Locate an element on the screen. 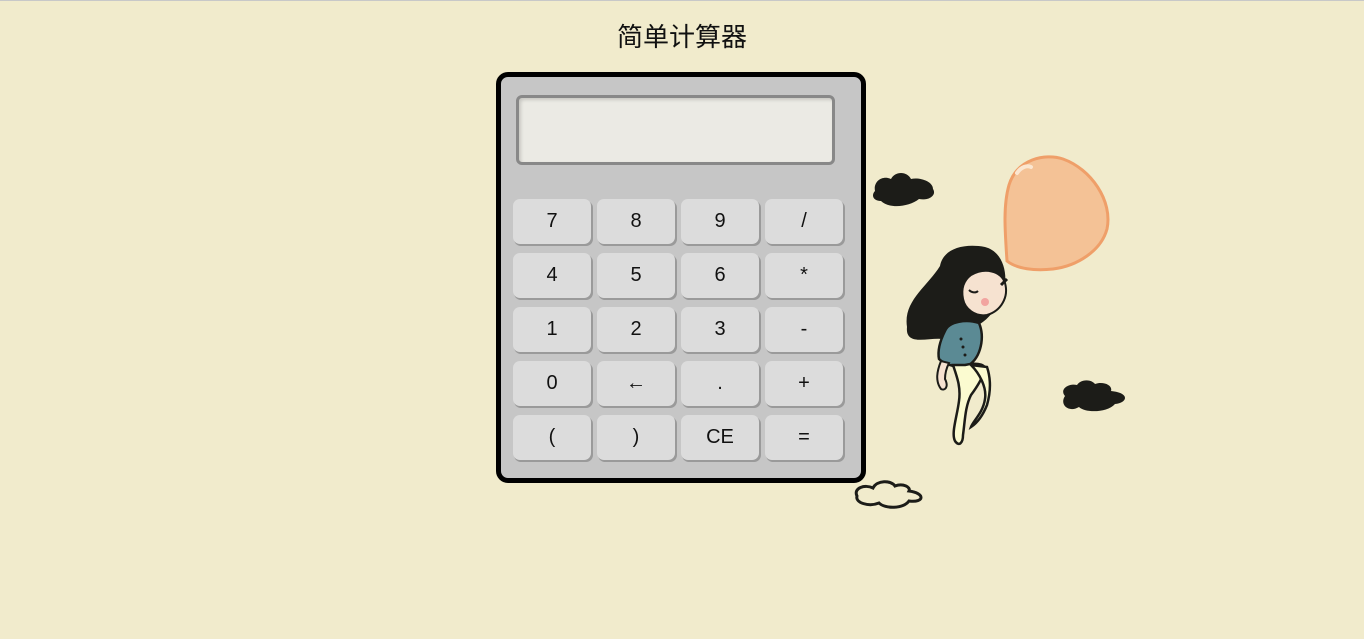 This screenshot has height=639, width=1364. key-open-paren: ( is located at coordinates (552, 437).